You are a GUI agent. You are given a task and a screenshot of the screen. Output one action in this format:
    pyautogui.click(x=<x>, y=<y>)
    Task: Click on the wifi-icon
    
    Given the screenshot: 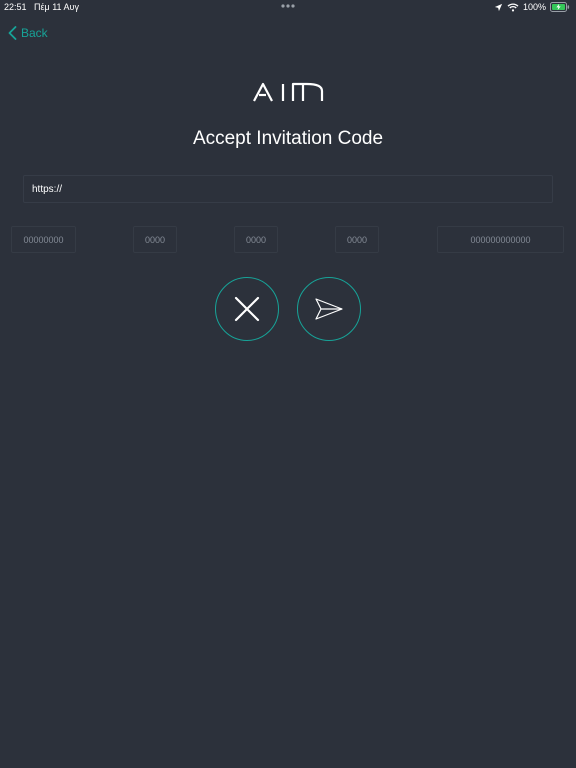 What is the action you would take?
    pyautogui.click(x=513, y=6)
    